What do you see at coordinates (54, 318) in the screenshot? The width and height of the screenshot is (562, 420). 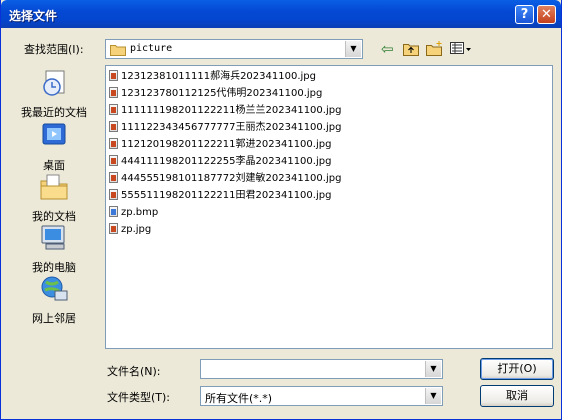 I see `place-label: 网上邻居` at bounding box center [54, 318].